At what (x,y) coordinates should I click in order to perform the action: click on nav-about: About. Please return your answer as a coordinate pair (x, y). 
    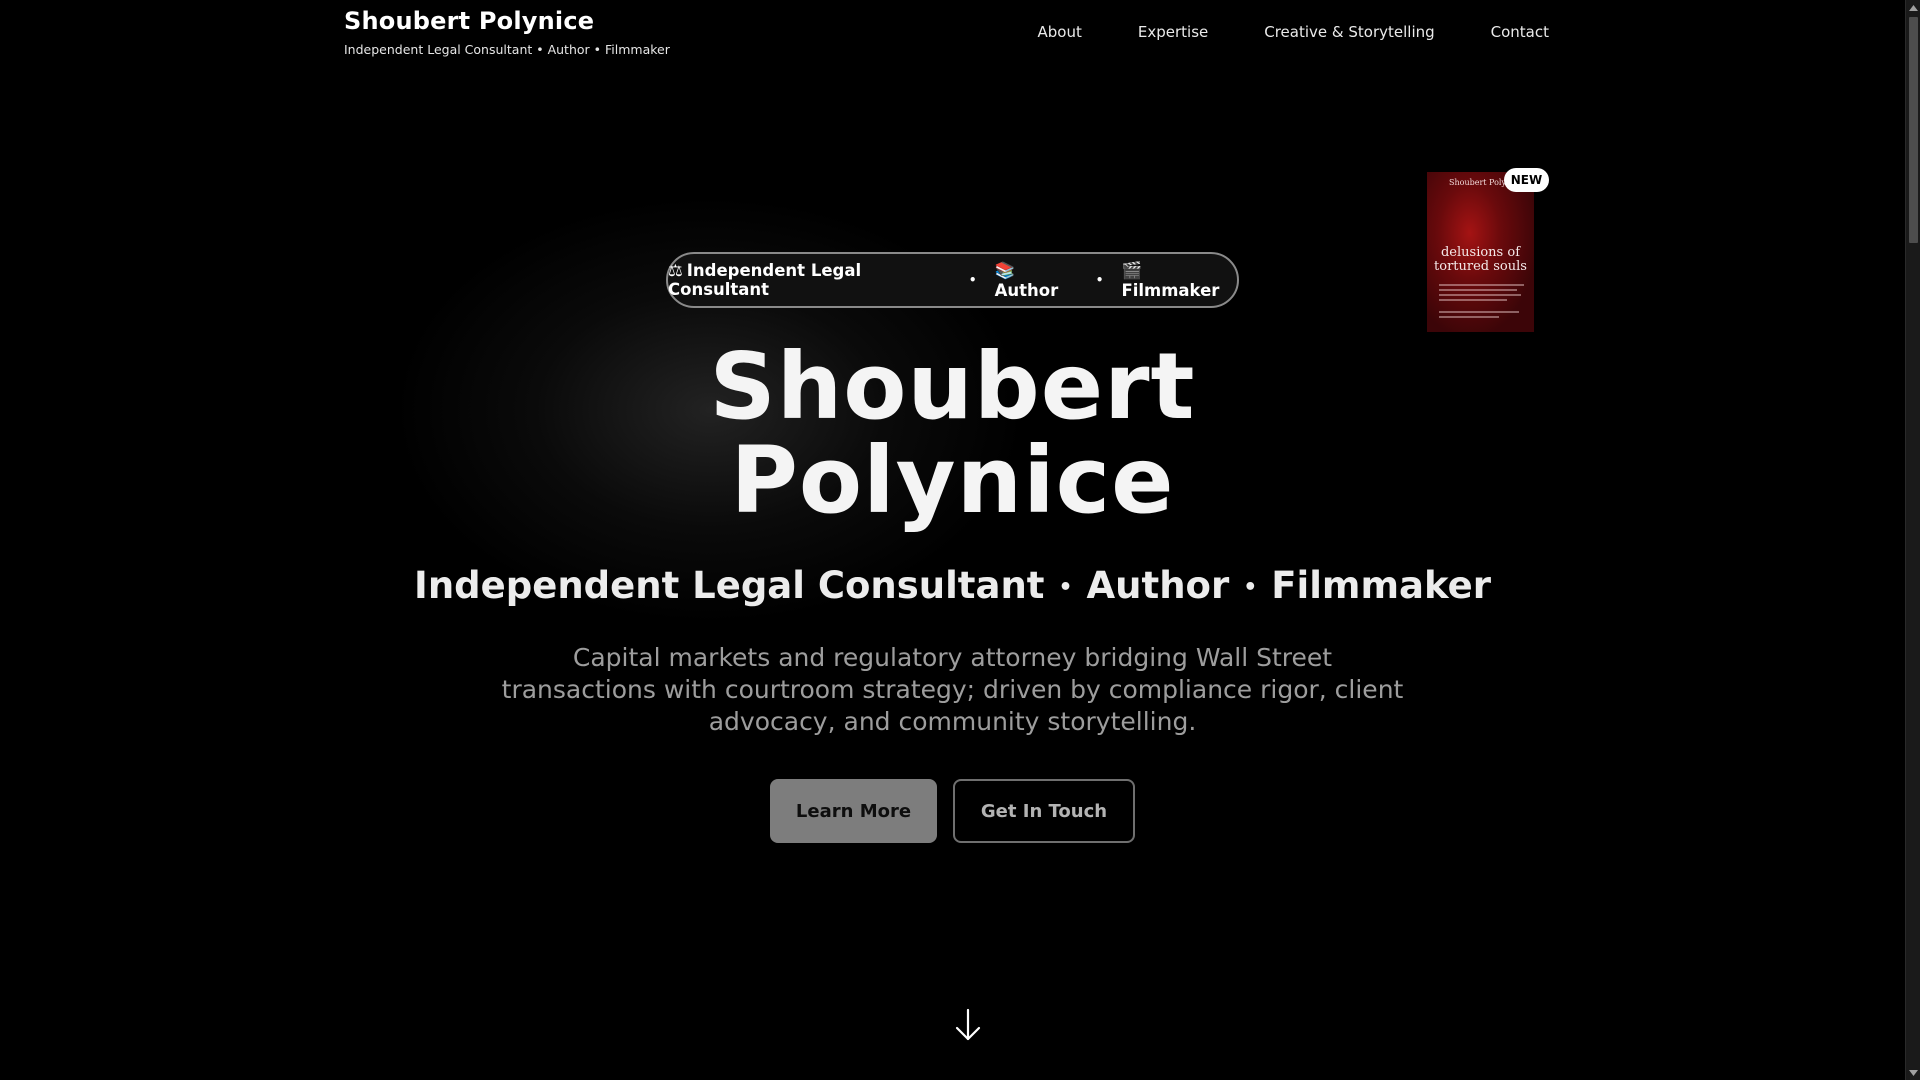
    Looking at the image, I should click on (1060, 32).